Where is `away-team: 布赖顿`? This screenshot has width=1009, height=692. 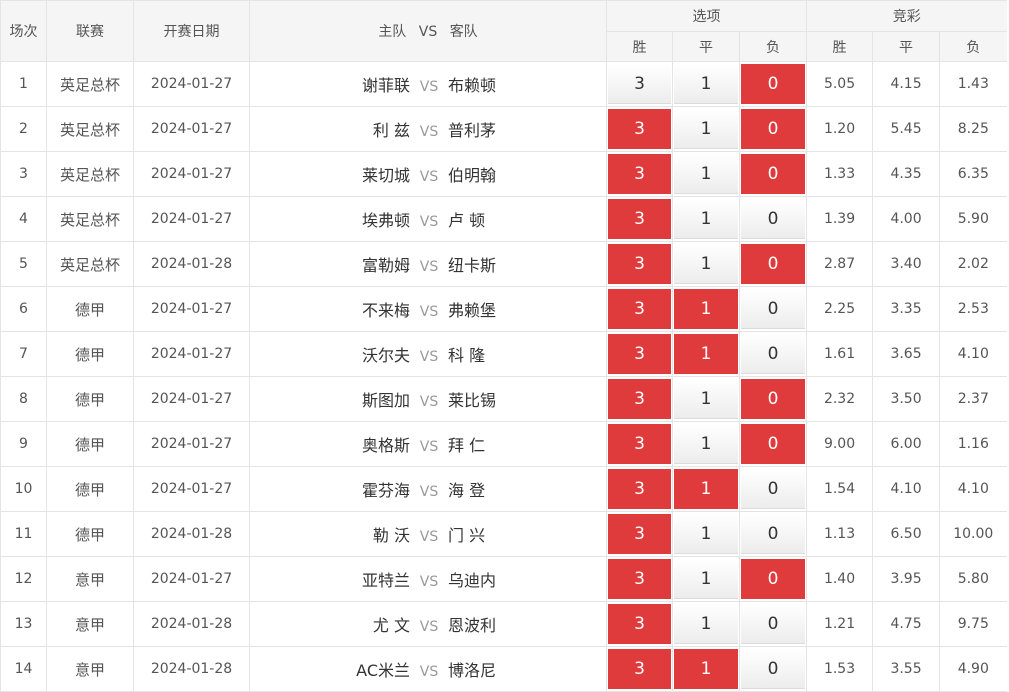 away-team: 布赖顿 is located at coordinates (472, 85).